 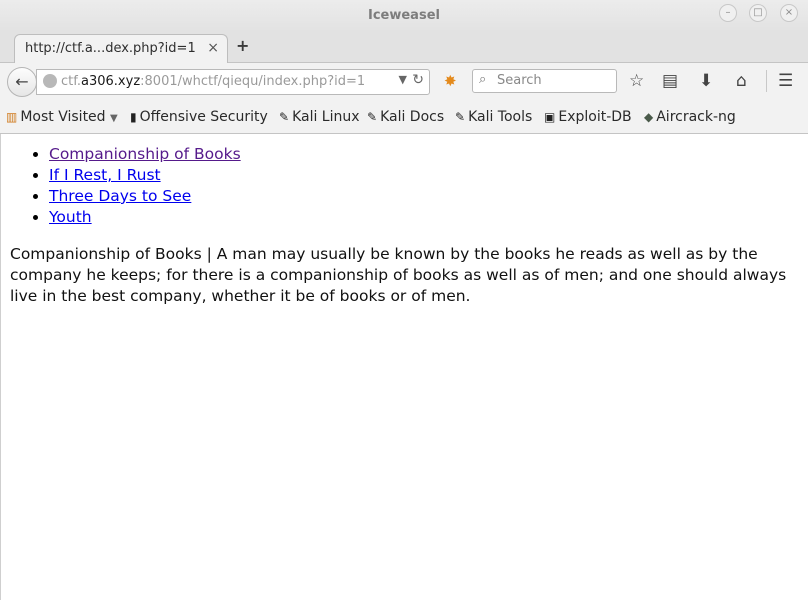 I want to click on downloads-icon: ⬇, so click(x=706, y=81).